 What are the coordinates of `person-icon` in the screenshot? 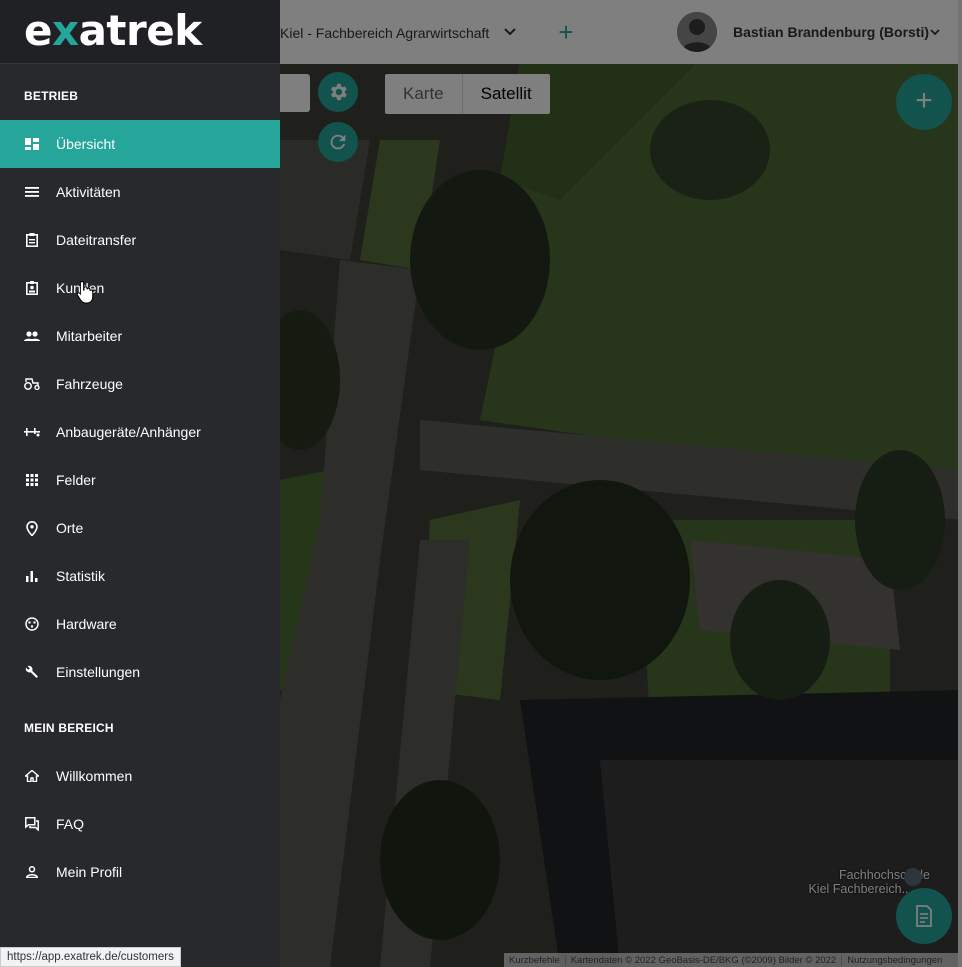 It's located at (32, 872).